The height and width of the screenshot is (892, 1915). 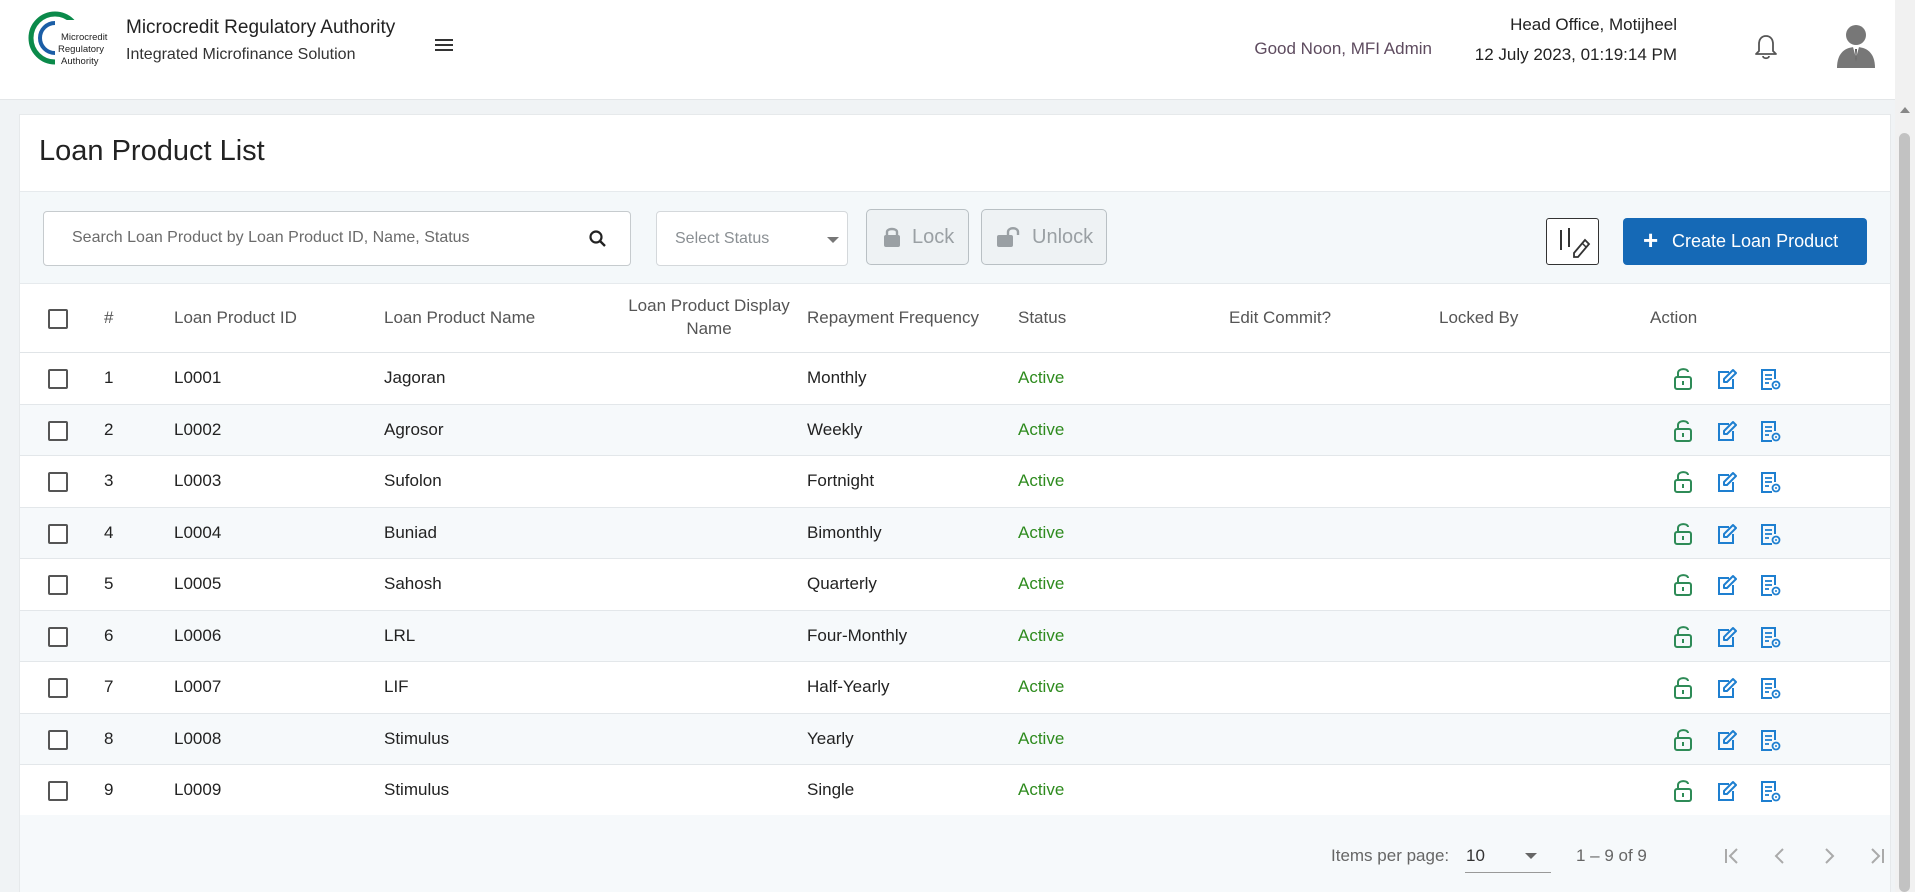 What do you see at coordinates (1280, 318) in the screenshot?
I see `header-edit-commit: Edit Commit?` at bounding box center [1280, 318].